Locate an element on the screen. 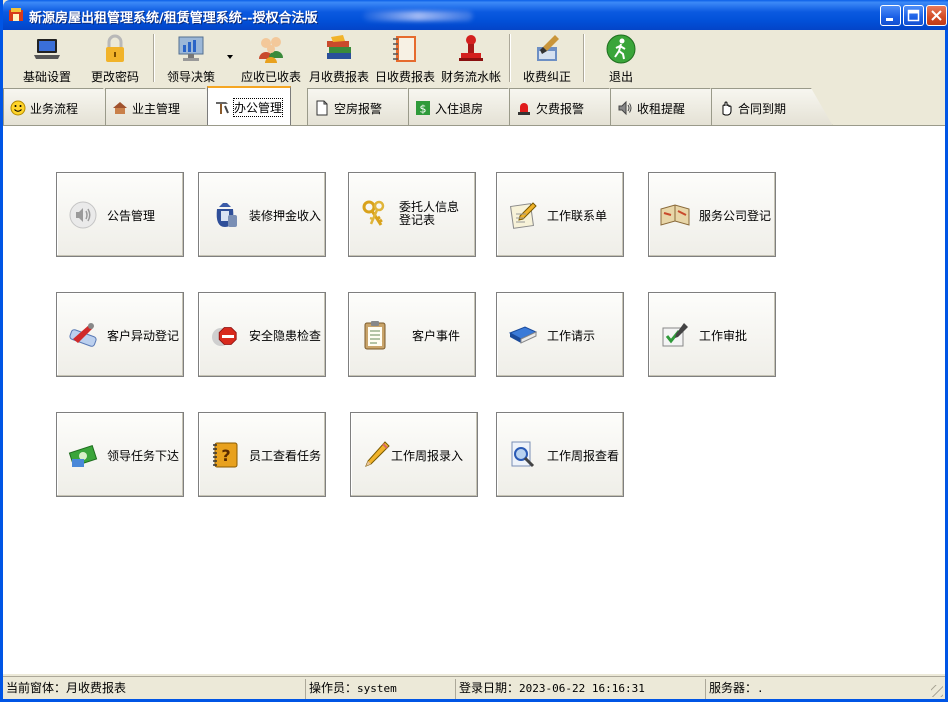 The height and width of the screenshot is (702, 948). tile-employee-task: ? 员工查看任务 is located at coordinates (262, 454).